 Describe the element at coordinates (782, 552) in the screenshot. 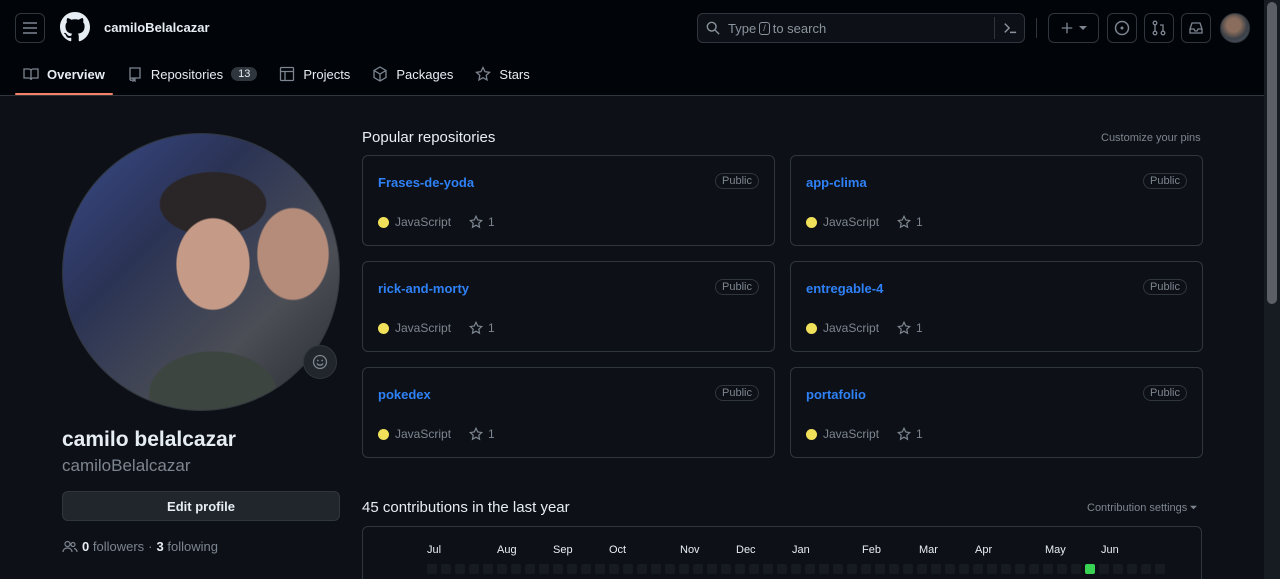

I see `contribution-graph: Jul Aug Sep Oct Nov Dec Jan Feb Mar Apr May Jun` at that location.